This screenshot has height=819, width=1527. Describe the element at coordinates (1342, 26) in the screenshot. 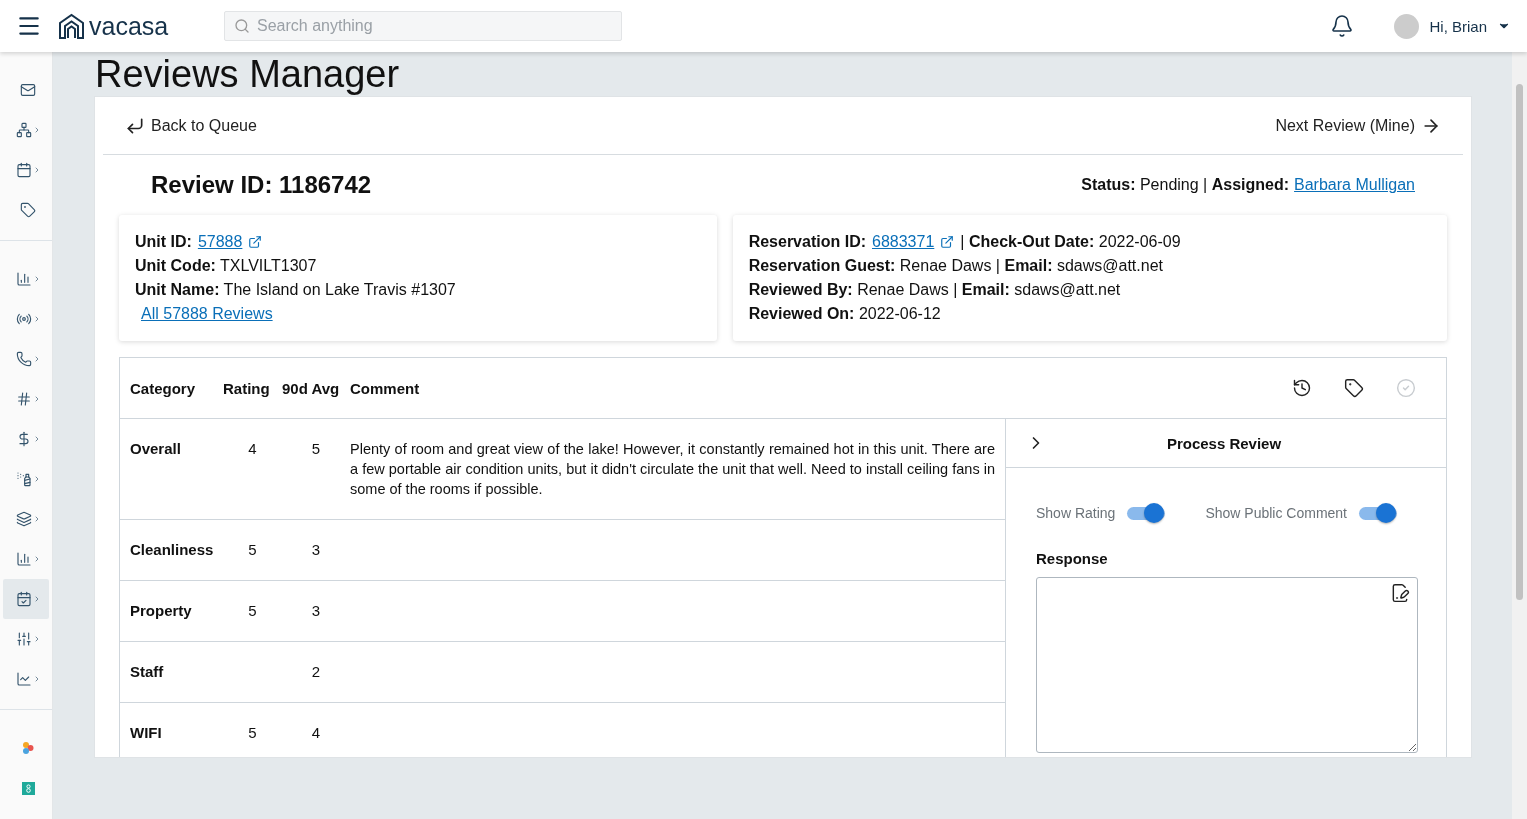

I see `notifications-button` at that location.